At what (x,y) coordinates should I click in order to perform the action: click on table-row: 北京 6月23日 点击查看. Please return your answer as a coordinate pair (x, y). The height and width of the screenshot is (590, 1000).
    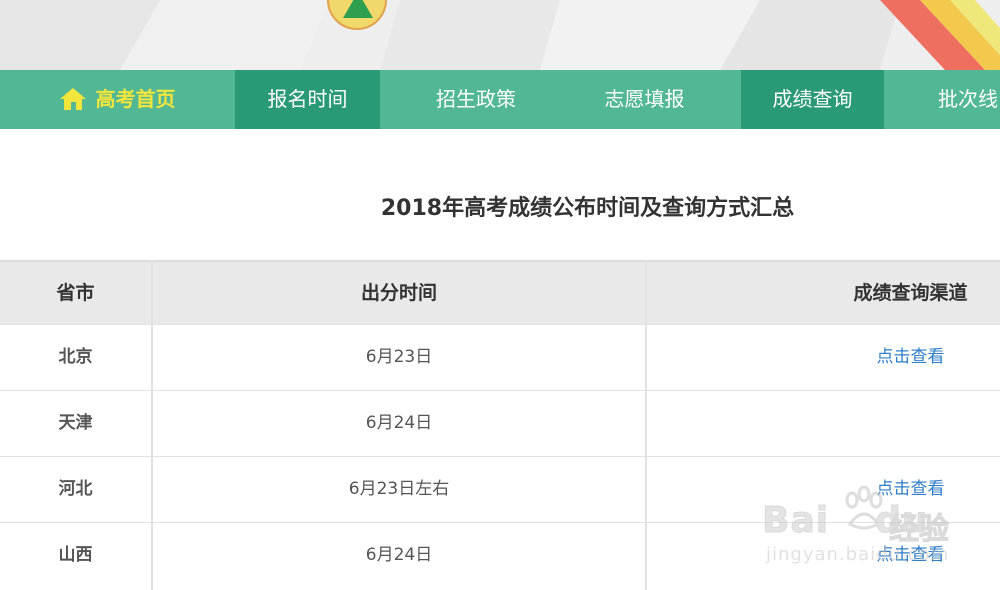
    Looking at the image, I should click on (500, 357).